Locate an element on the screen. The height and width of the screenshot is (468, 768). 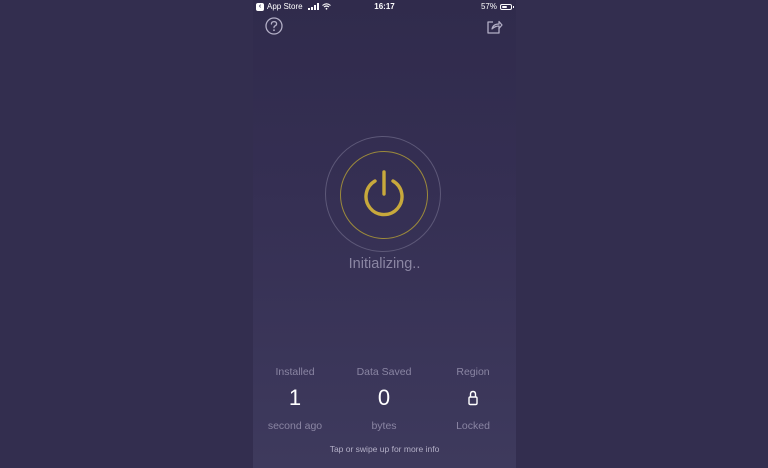
battery-icon is located at coordinates (507, 6).